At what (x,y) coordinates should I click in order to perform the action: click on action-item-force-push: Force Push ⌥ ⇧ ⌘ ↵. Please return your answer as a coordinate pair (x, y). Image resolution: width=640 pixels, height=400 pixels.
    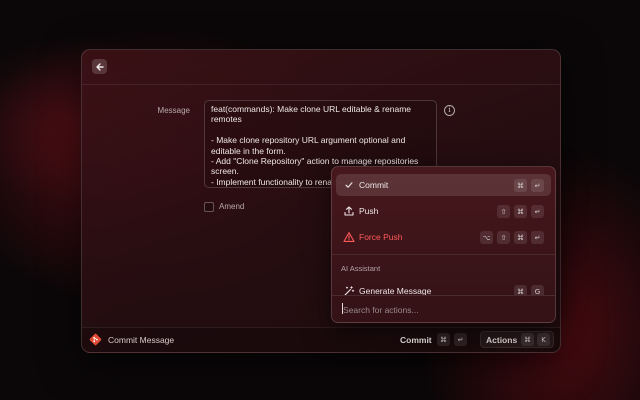
    Looking at the image, I should click on (443, 237).